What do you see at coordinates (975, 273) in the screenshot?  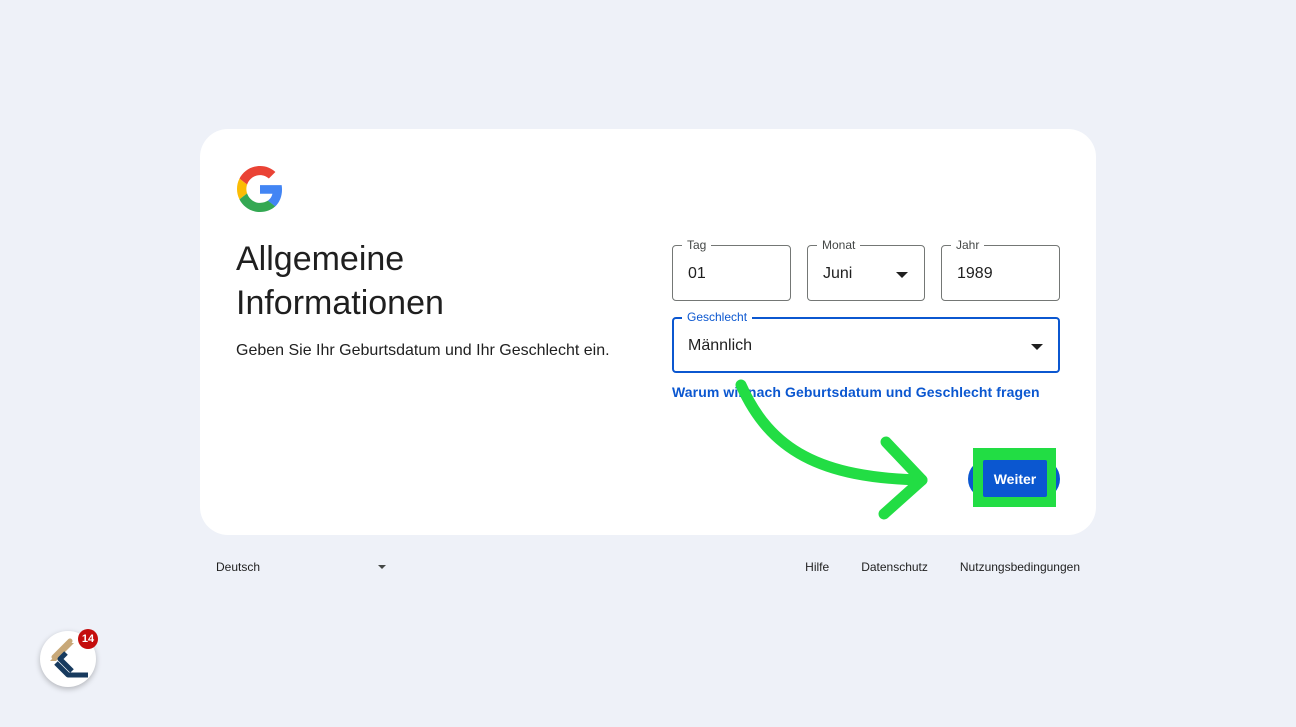 I see `year-value: 1989` at bounding box center [975, 273].